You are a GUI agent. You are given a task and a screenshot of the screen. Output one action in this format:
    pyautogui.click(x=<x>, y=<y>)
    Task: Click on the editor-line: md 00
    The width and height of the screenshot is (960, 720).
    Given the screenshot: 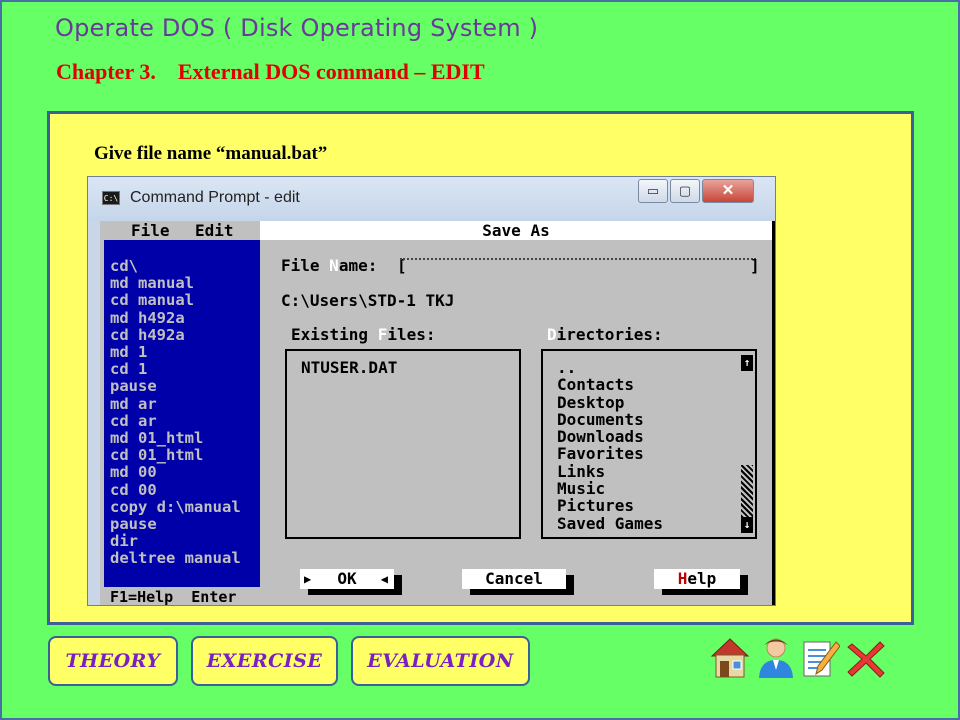 What is the action you would take?
    pyautogui.click(x=133, y=472)
    